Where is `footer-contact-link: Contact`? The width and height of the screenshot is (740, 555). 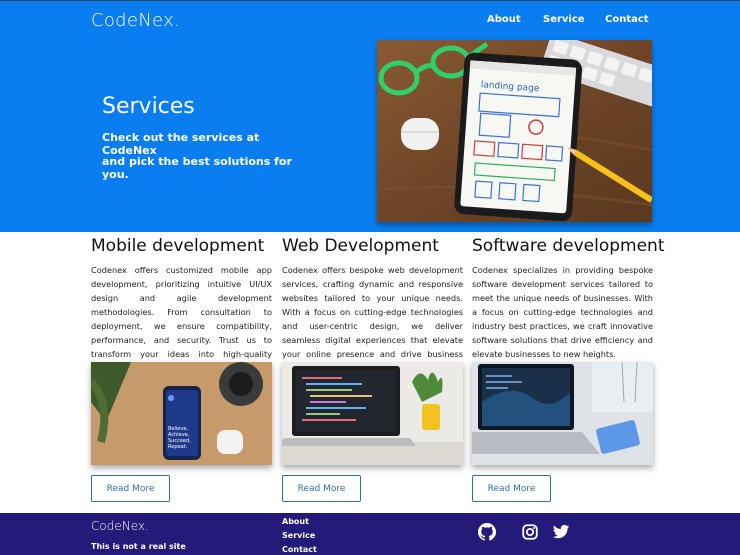
footer-contact-link: Contact is located at coordinates (299, 549).